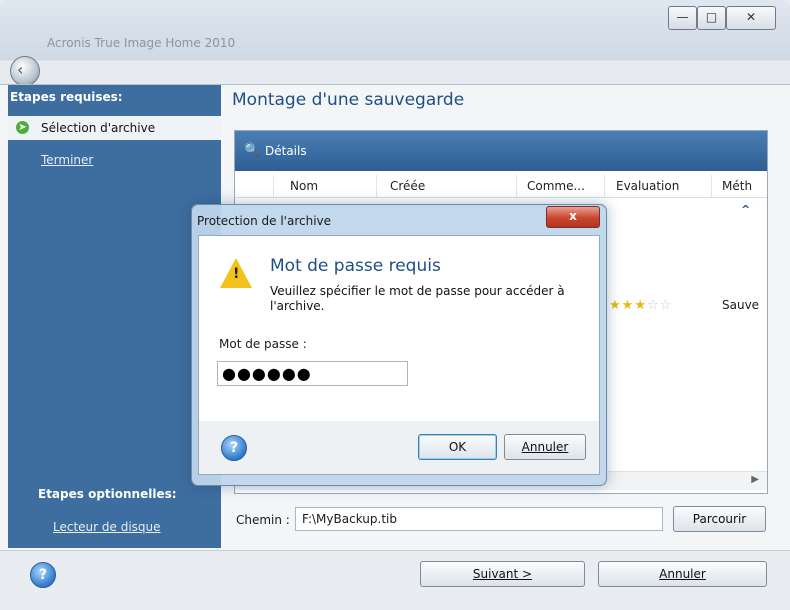  I want to click on maximize-button: □, so click(711, 18).